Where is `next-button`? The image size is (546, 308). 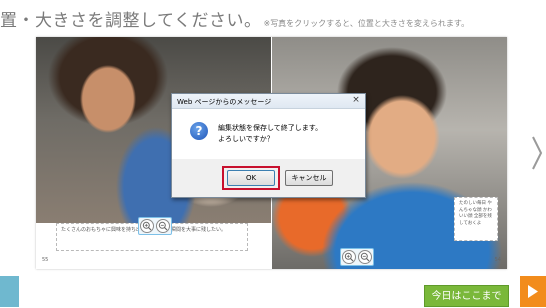
next-button is located at coordinates (533, 291).